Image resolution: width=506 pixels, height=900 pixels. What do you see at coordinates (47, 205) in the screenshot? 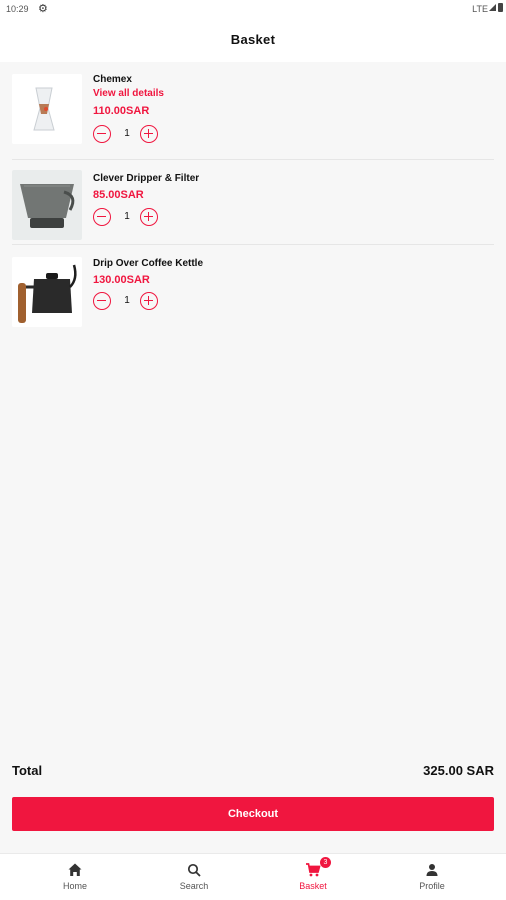
I see `clever-dripper-image` at bounding box center [47, 205].